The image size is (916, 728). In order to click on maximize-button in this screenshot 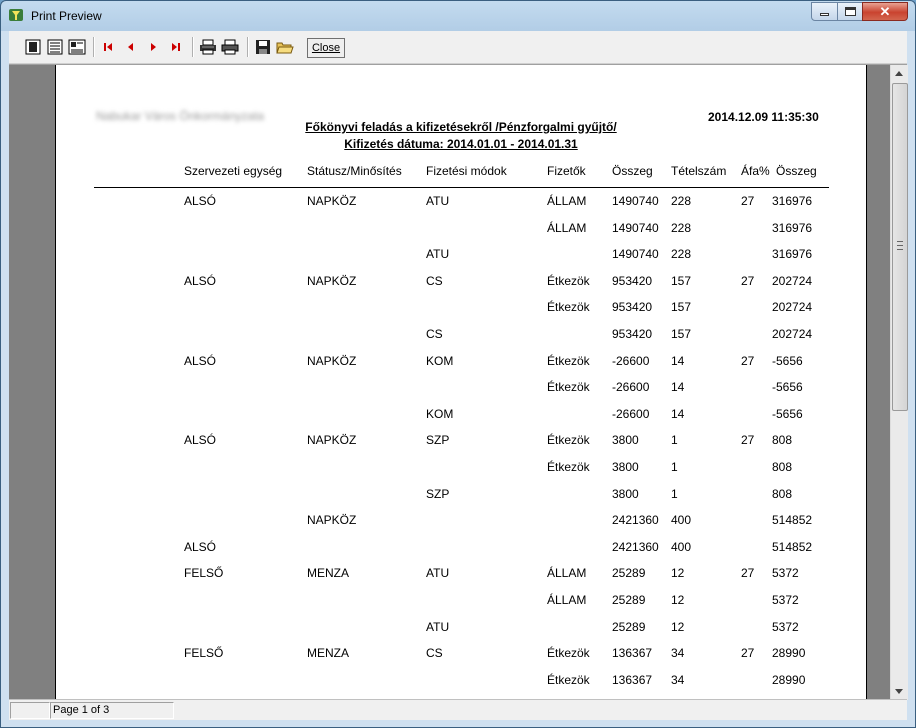, I will do `click(850, 11)`.